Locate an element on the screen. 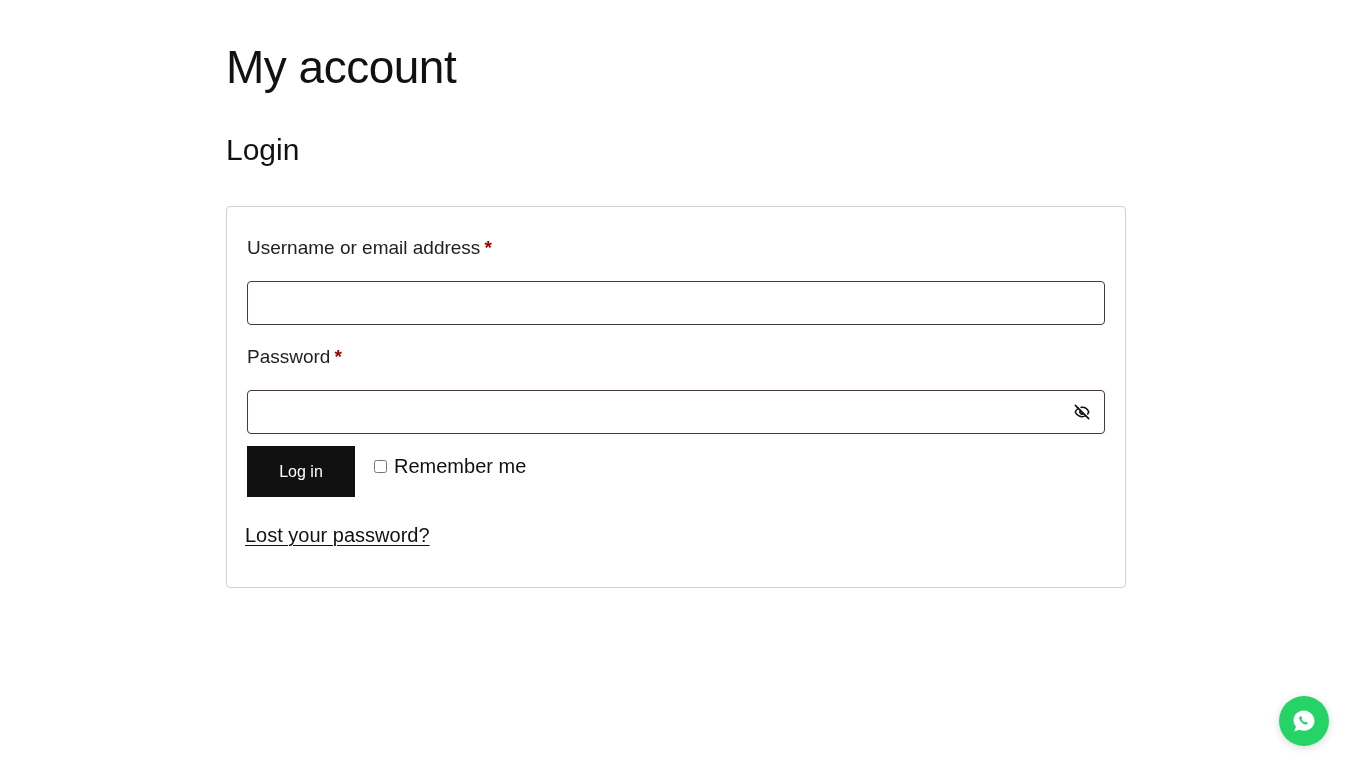  checkbox is located at coordinates (380, 466).